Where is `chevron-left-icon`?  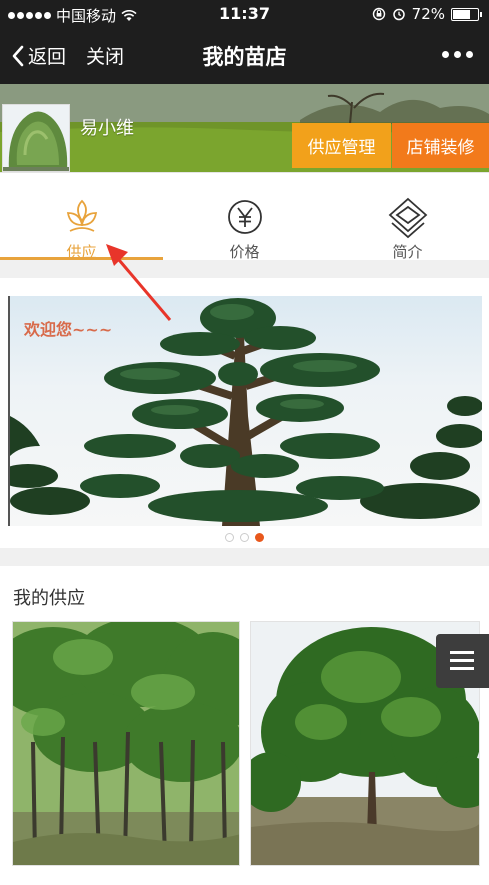
chevron-left-icon is located at coordinates (18, 55).